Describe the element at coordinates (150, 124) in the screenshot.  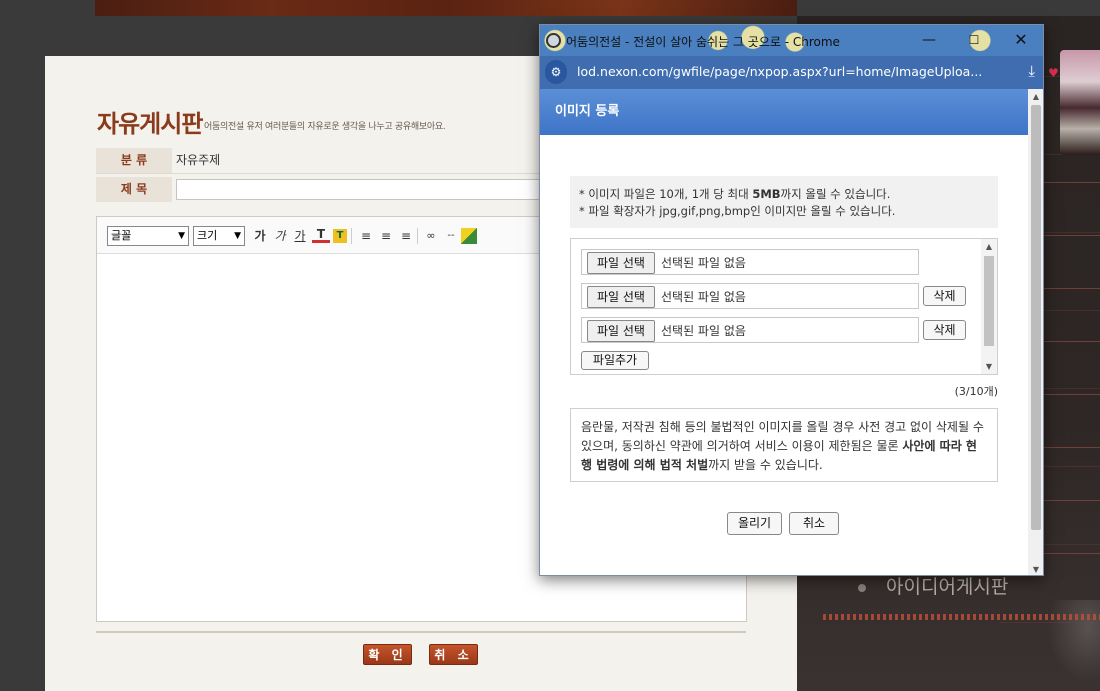
I see `board-title: 자유게시판` at that location.